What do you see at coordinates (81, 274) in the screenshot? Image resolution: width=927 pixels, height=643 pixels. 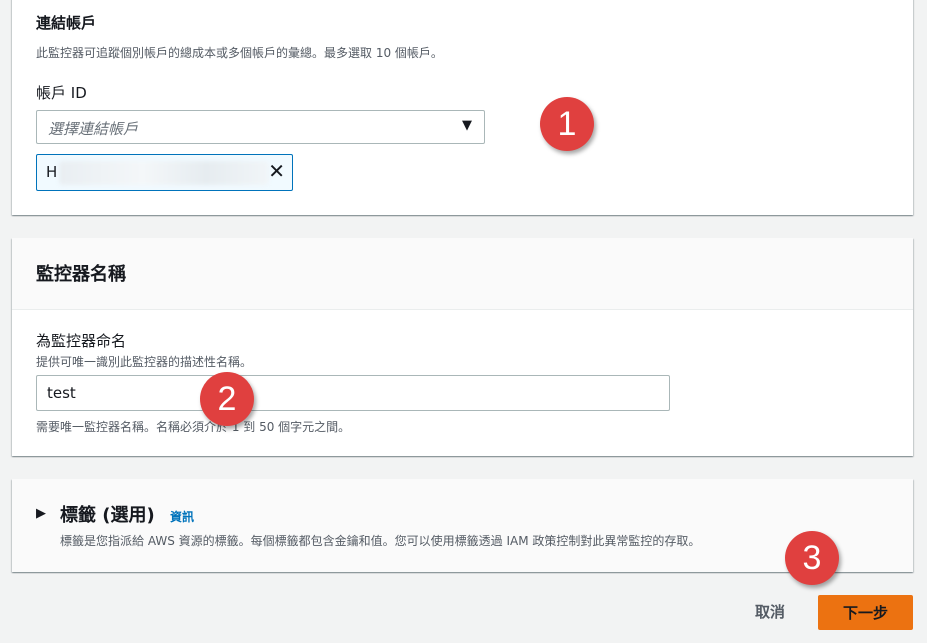 I see `monitor-name-section-title: 監控器名稱` at bounding box center [81, 274].